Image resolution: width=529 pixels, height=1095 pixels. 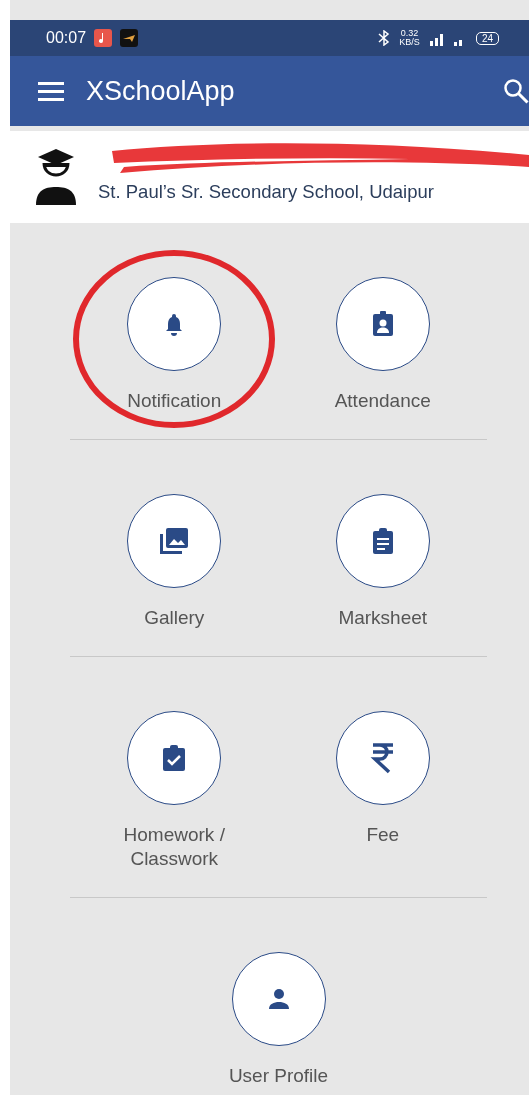 What do you see at coordinates (174, 401) in the screenshot?
I see `menu-label: Notification` at bounding box center [174, 401].